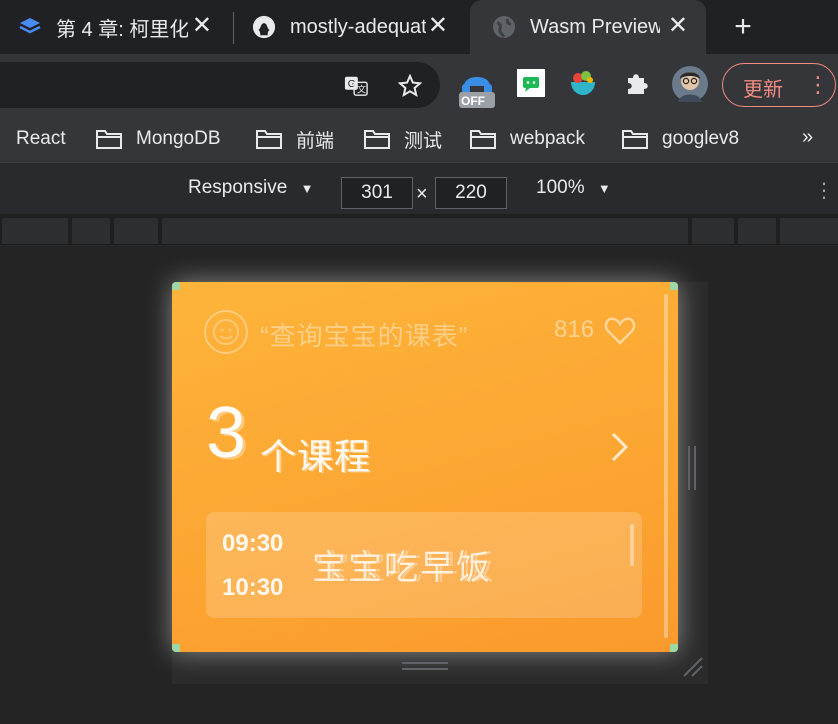 Image resolution: width=838 pixels, height=724 pixels. I want to click on tab-title: Wasm Preview, so click(595, 26).